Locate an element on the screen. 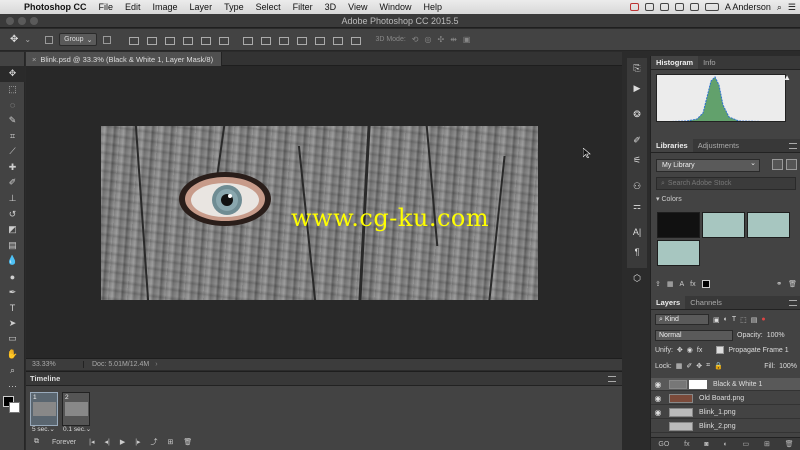  menu-type: Type is located at coordinates (234, 7).